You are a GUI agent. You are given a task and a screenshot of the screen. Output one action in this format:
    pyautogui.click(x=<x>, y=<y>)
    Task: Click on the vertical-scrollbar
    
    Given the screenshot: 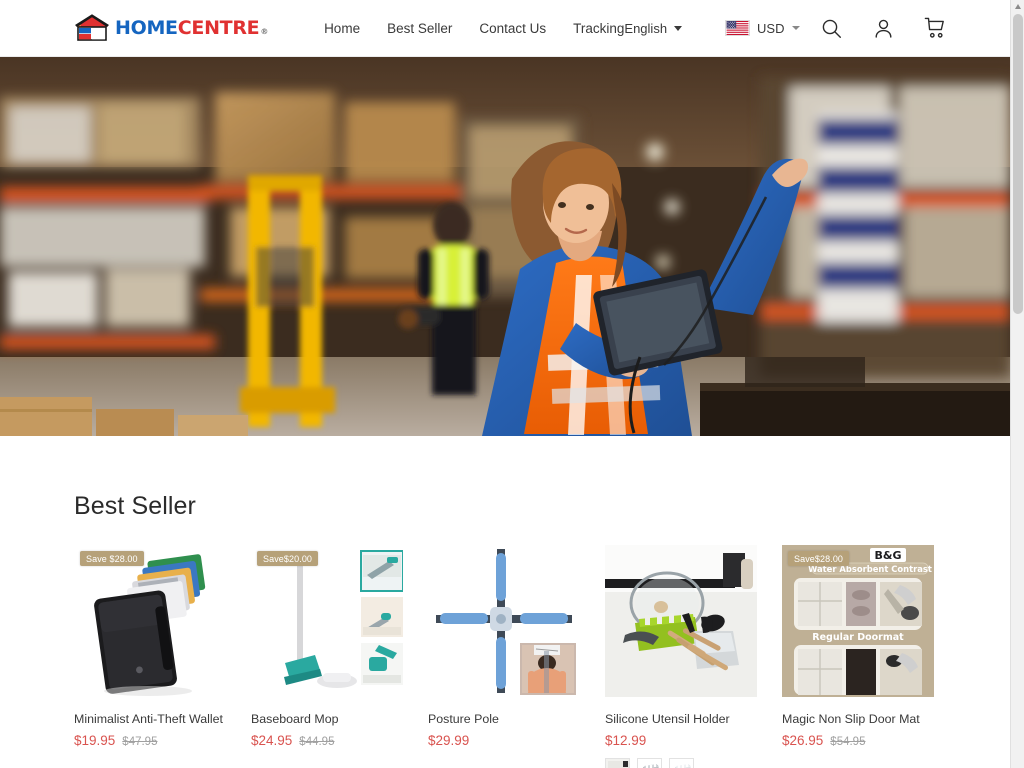 What is the action you would take?
    pyautogui.click(x=1017, y=384)
    